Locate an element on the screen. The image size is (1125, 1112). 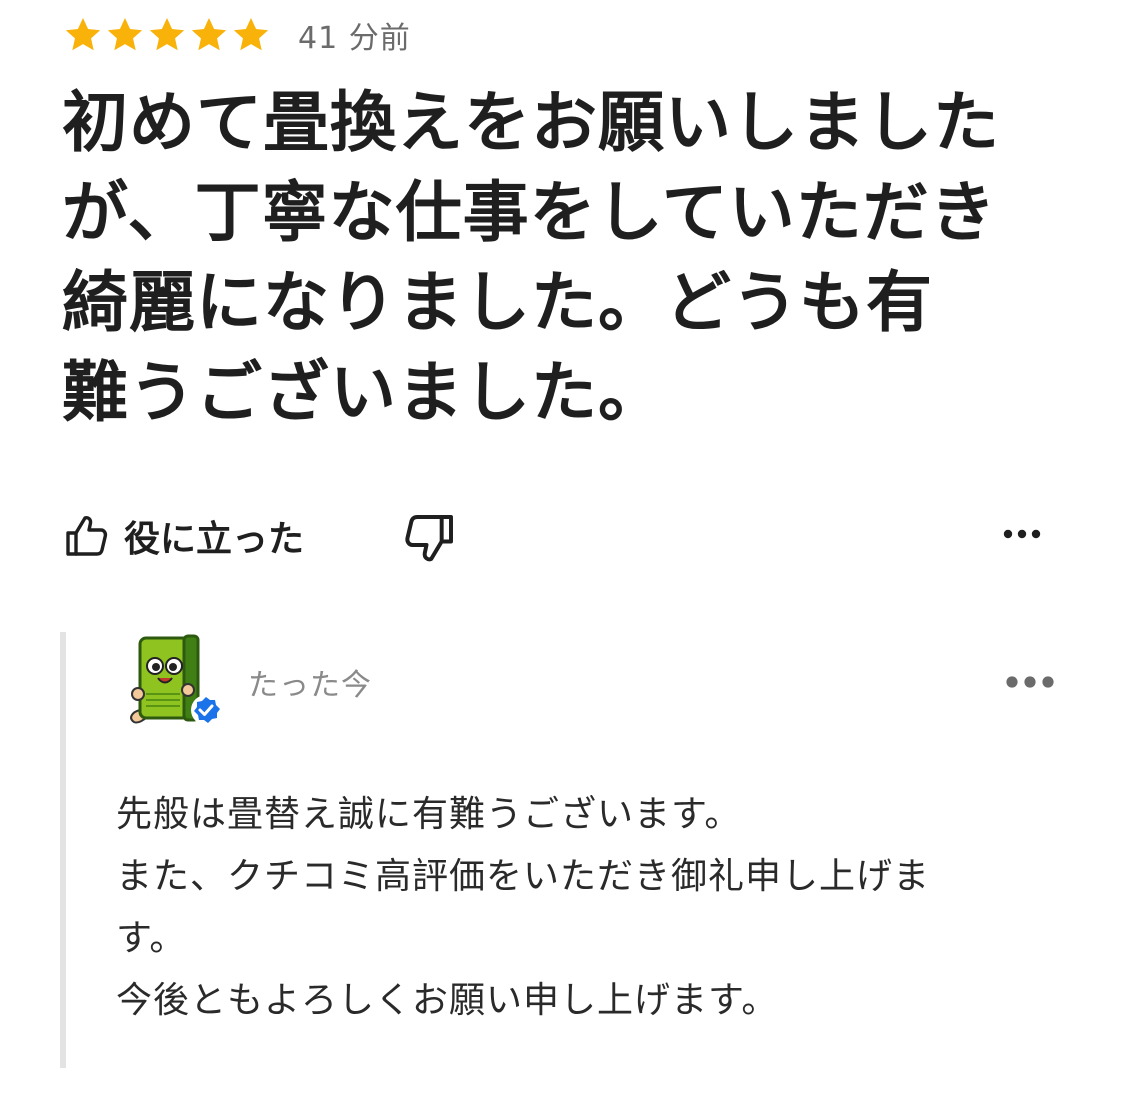
review-time: 41 分前 is located at coordinates (354, 38).